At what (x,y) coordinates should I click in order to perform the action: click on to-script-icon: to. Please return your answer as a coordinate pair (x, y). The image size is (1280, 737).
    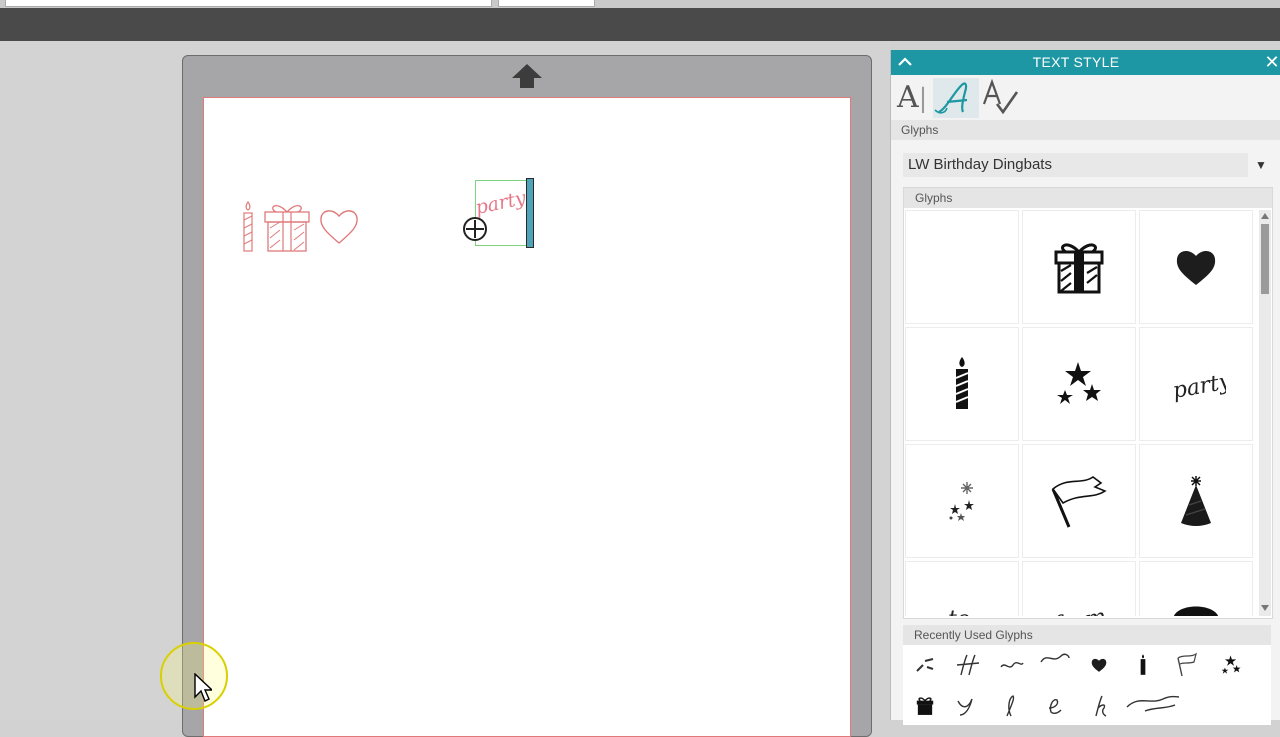
    Looking at the image, I should click on (959, 611).